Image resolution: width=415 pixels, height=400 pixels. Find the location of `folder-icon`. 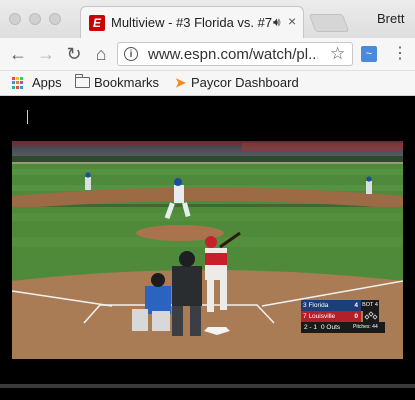

folder-icon is located at coordinates (82, 81).